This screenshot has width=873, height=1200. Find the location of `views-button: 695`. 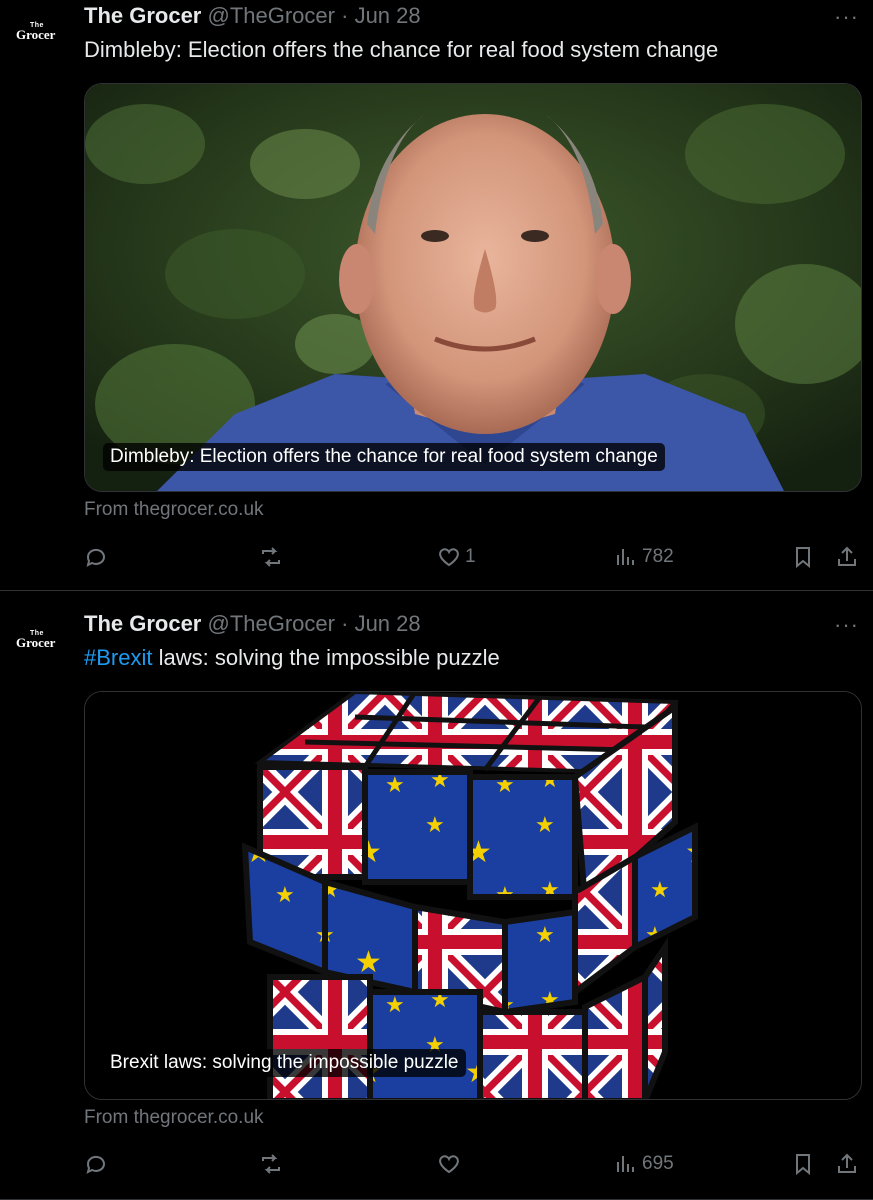

views-button: 695 is located at coordinates (644, 1164).